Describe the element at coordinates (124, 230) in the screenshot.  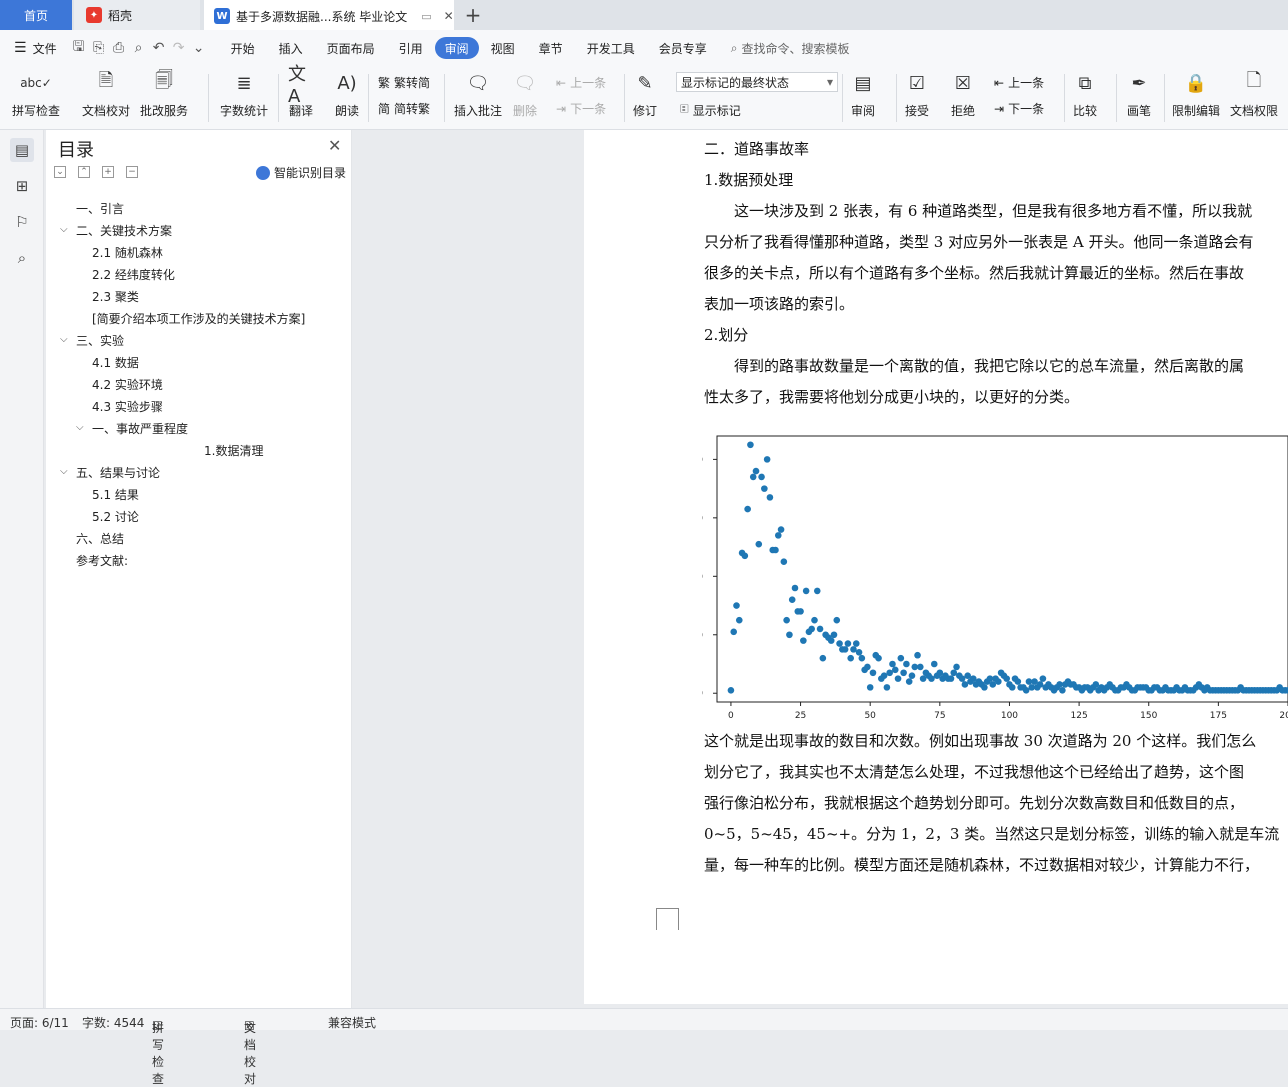
I see `toc-item: 二、关键技术方案` at that location.